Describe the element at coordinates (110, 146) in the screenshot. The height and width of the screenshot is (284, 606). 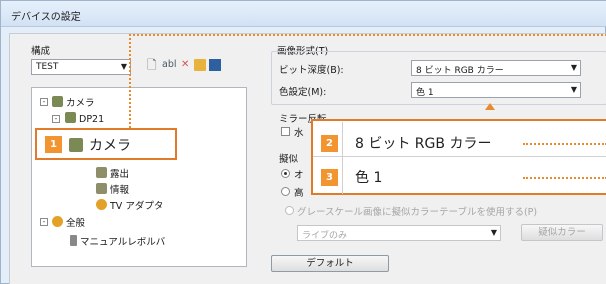
I see `callout-1-text: カメラ` at that location.